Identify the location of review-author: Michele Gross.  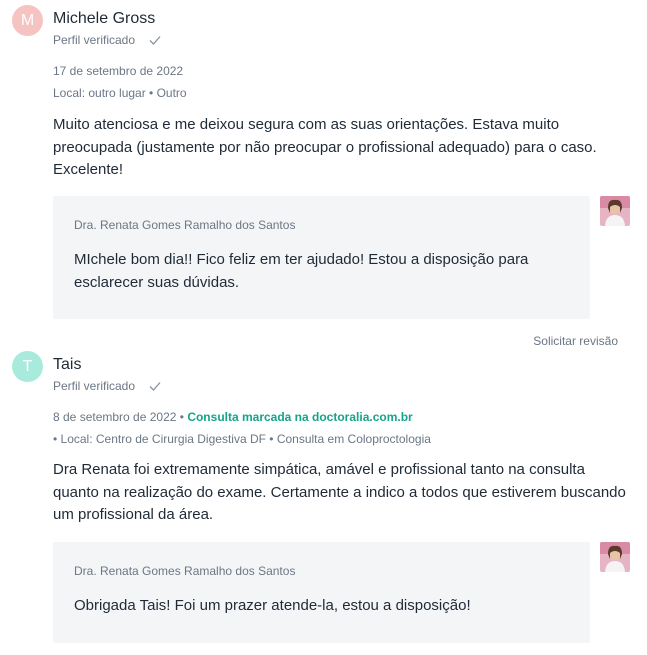
(104, 18).